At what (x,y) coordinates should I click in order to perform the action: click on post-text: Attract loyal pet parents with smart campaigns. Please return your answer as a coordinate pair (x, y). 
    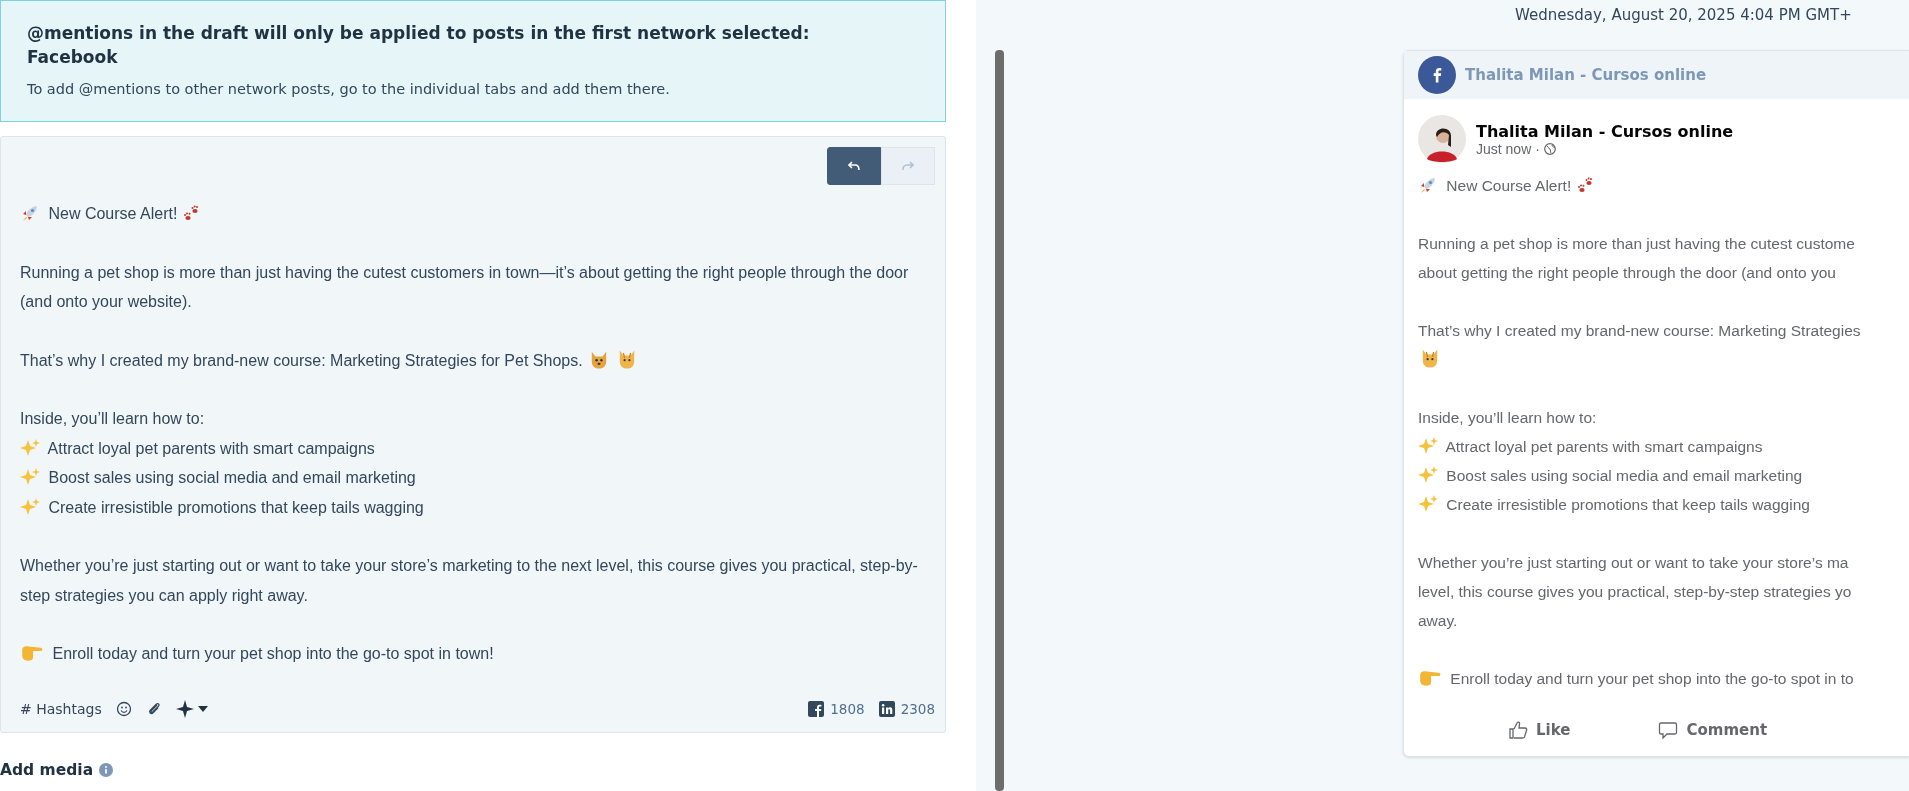
    Looking at the image, I should click on (211, 448).